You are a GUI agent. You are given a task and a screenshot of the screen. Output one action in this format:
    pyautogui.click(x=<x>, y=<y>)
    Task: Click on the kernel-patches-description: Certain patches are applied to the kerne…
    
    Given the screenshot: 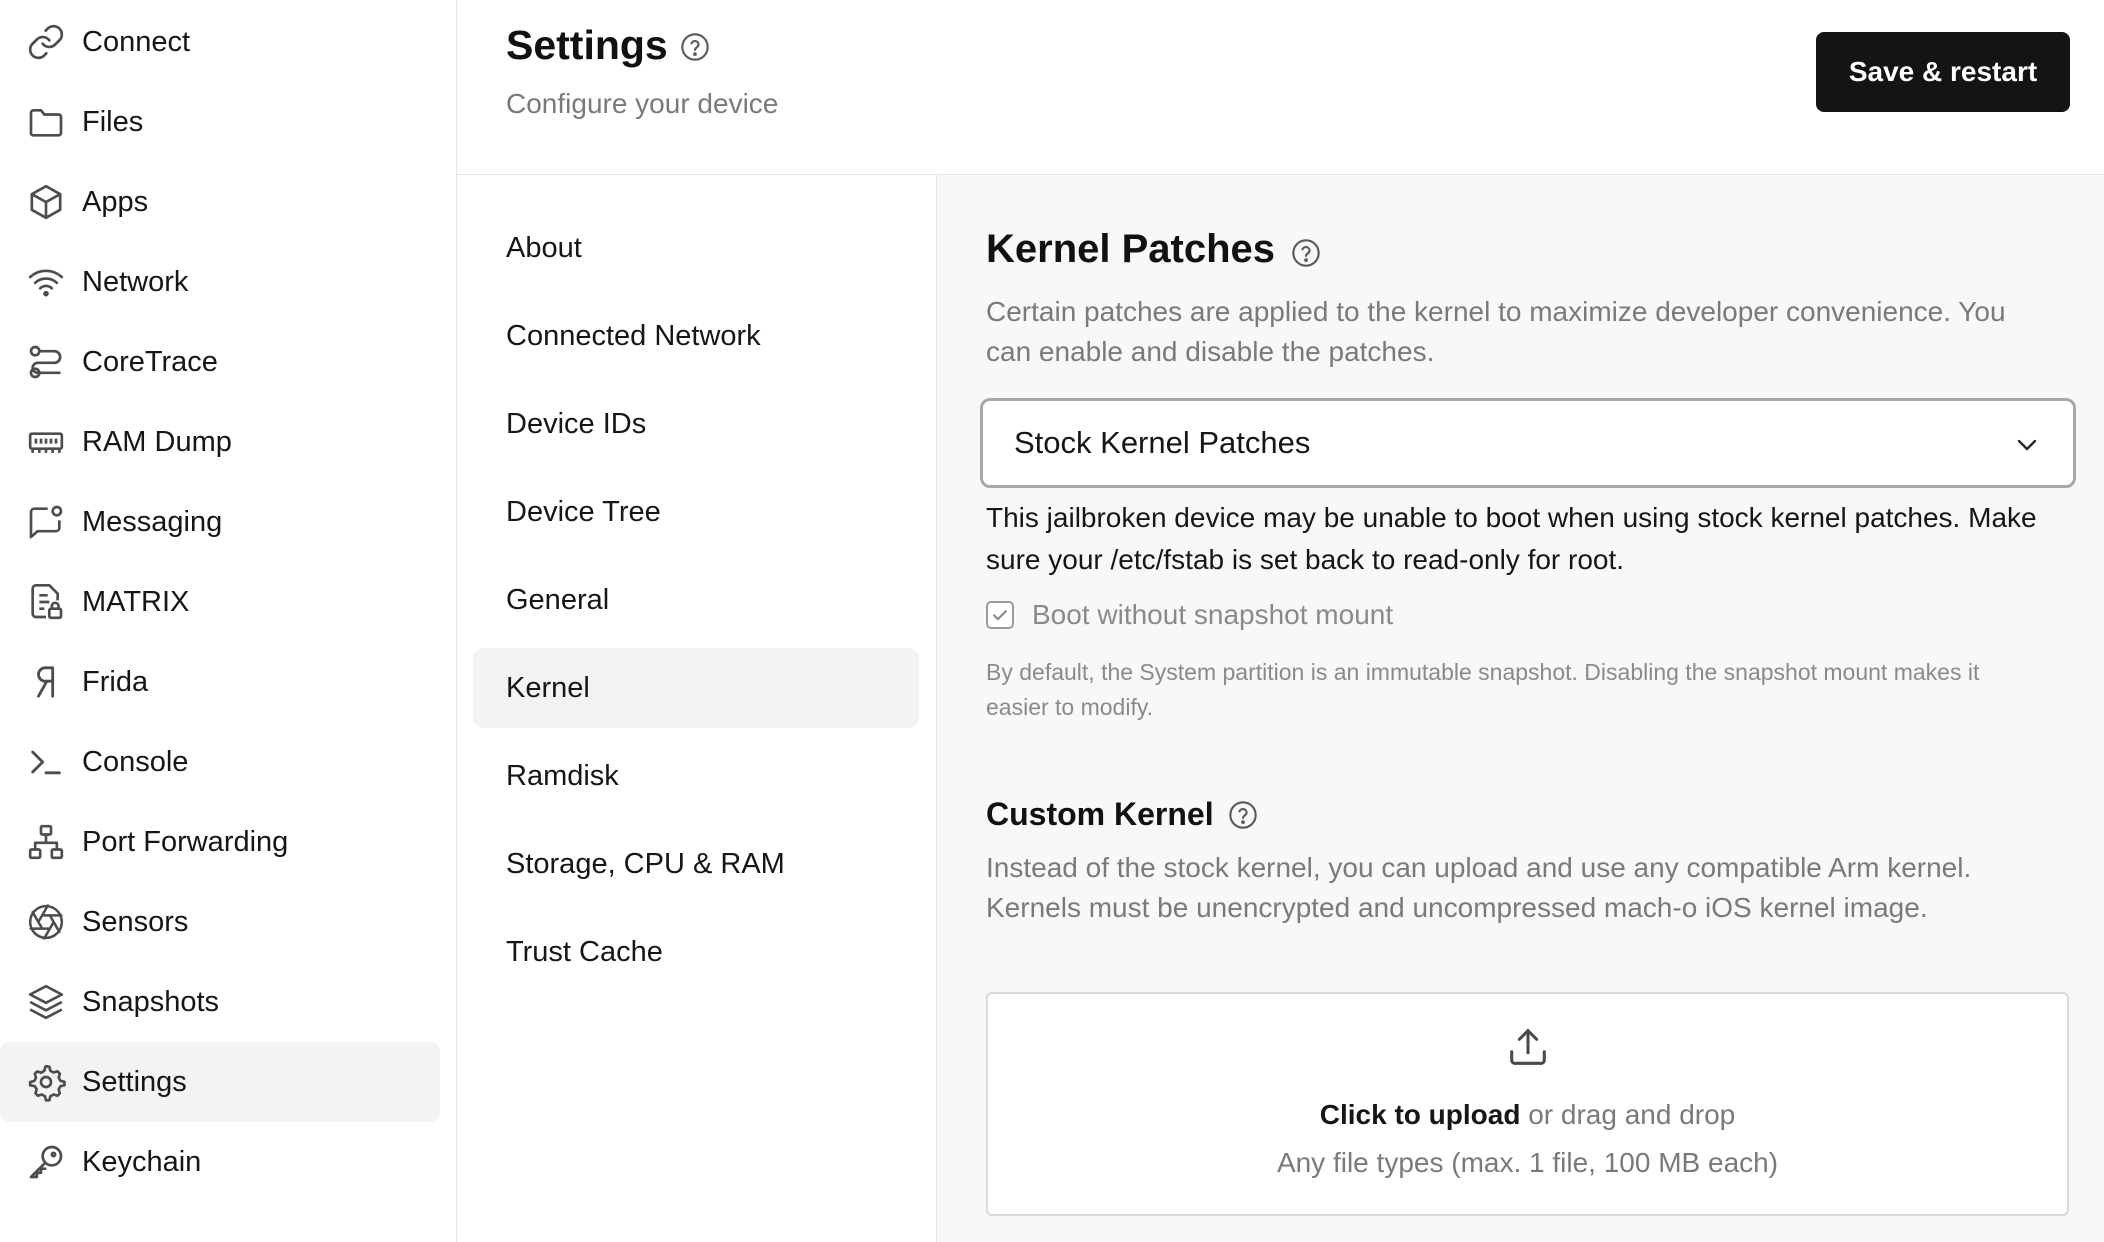 What is the action you would take?
    pyautogui.click(x=1496, y=331)
    